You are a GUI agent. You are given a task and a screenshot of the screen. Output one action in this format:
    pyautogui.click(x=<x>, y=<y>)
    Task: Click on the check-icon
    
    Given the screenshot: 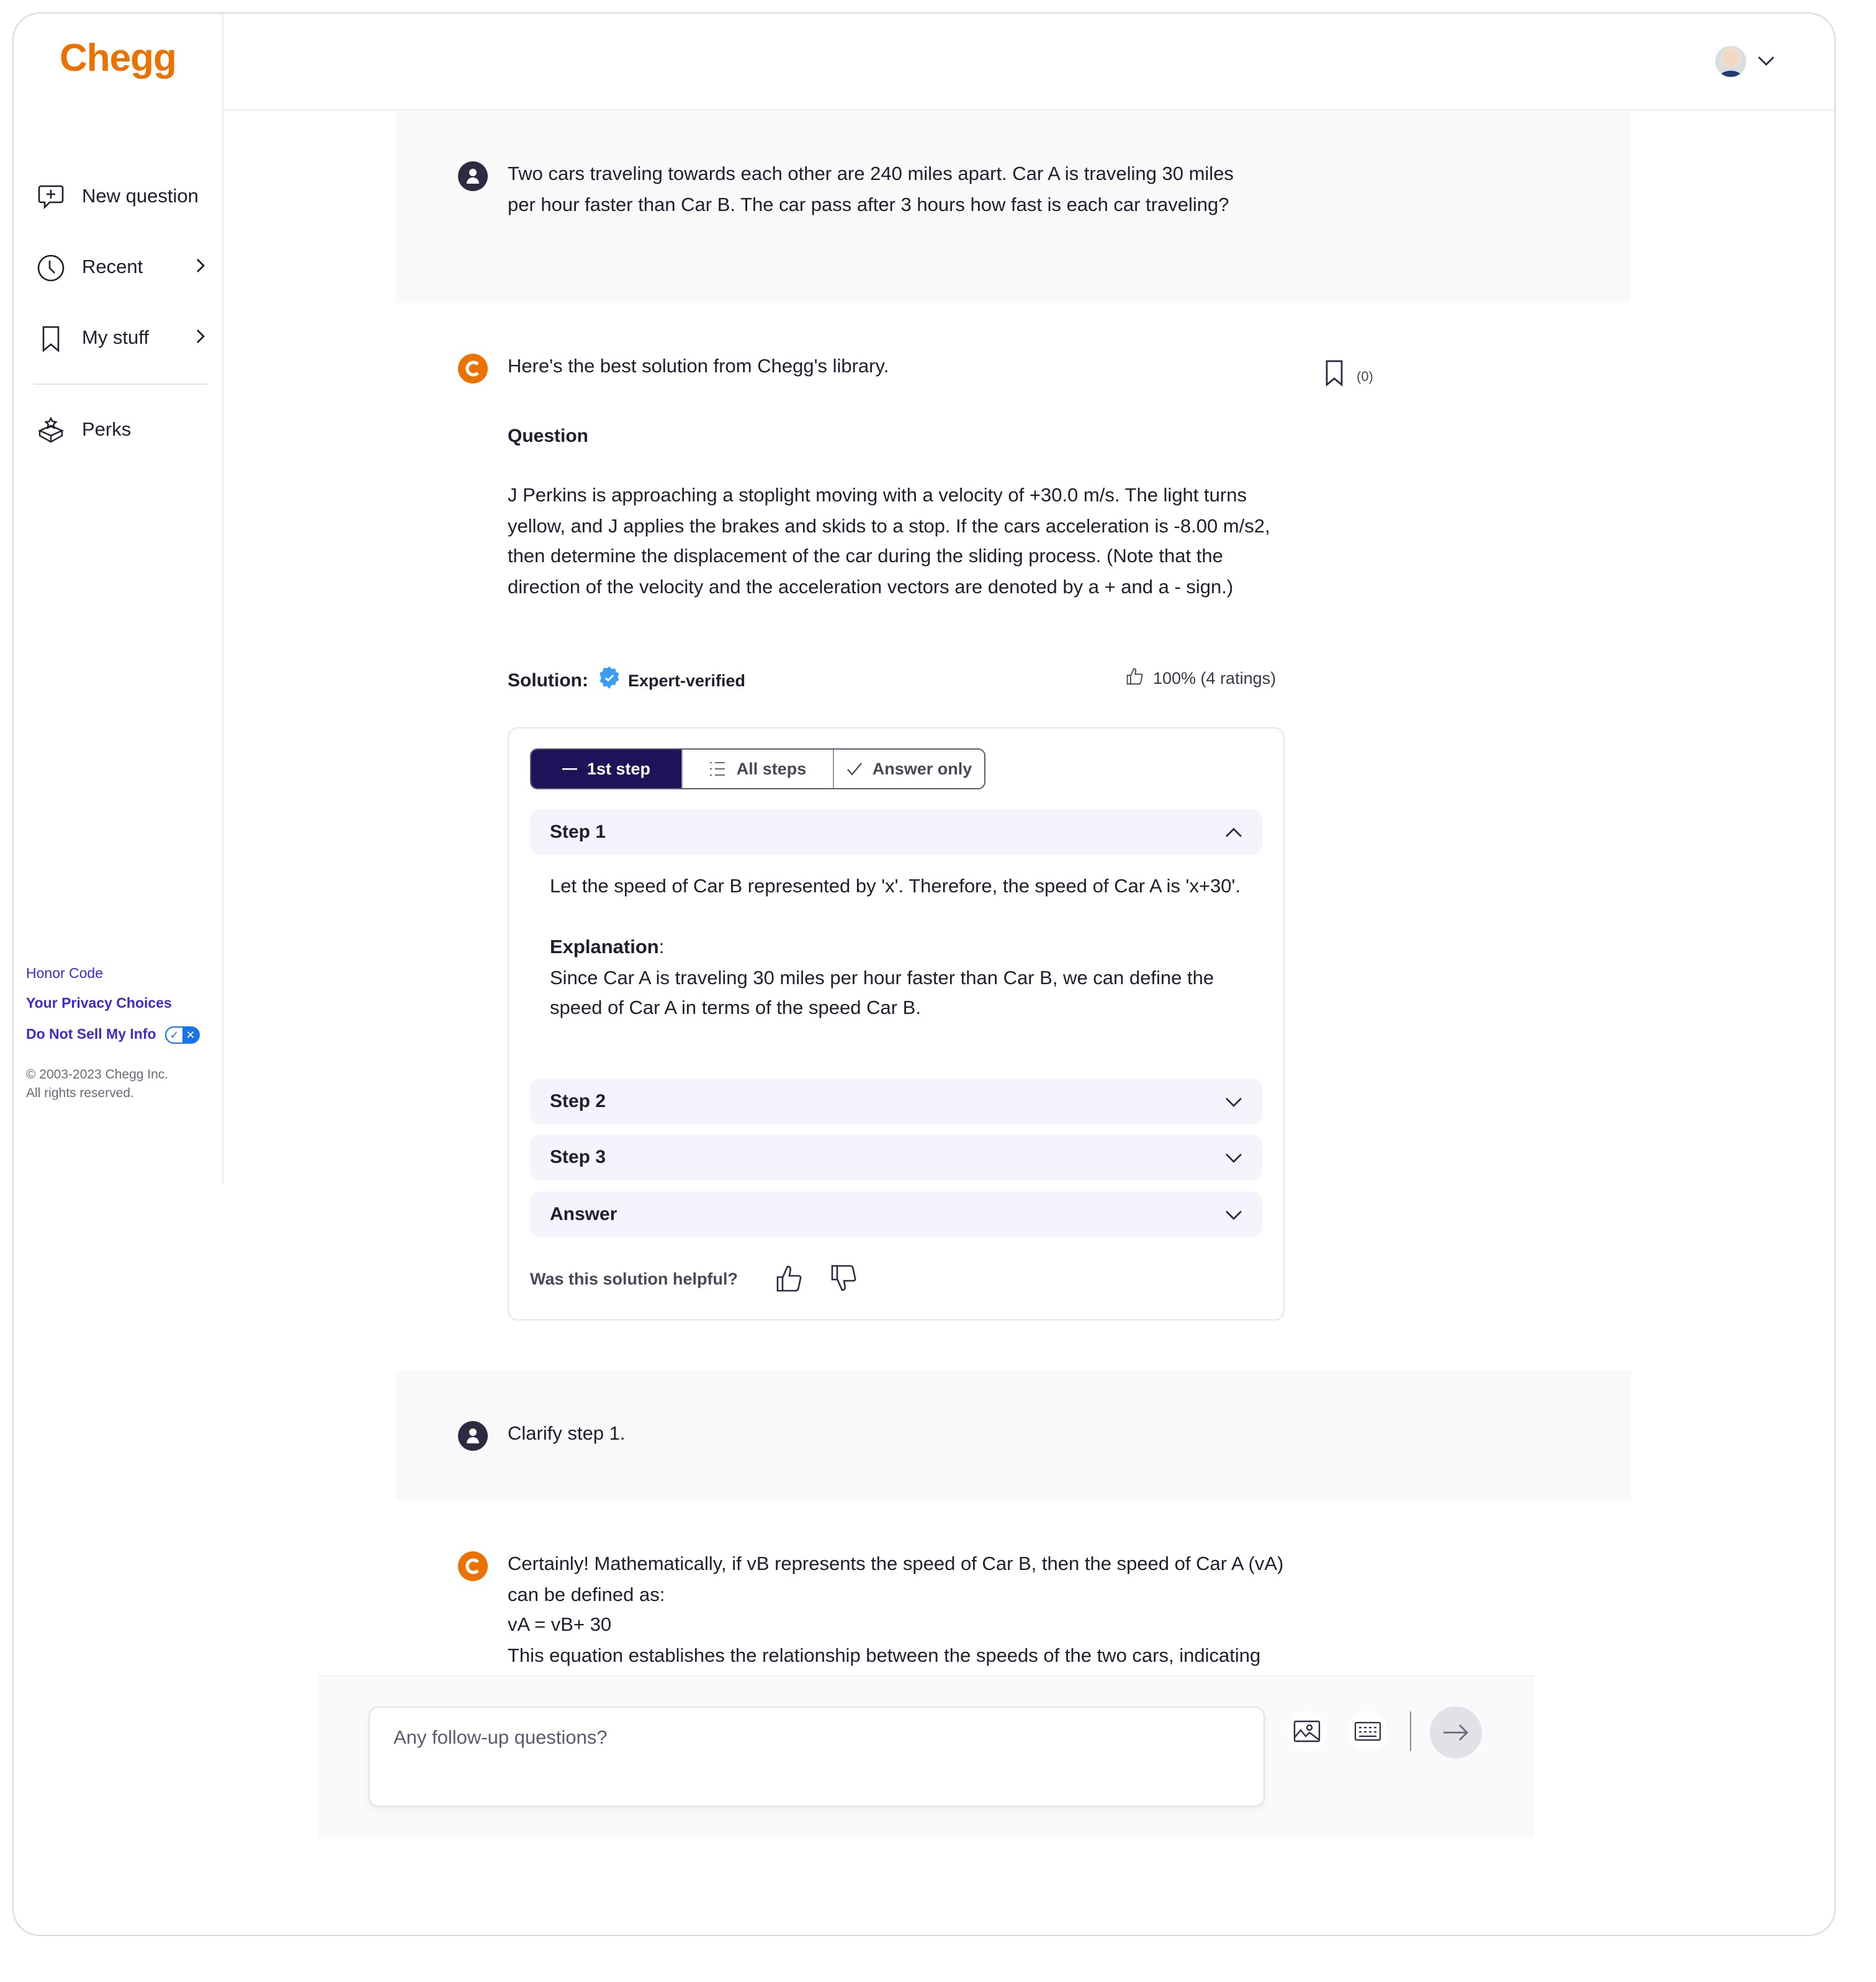 What is the action you would take?
    pyautogui.click(x=854, y=769)
    